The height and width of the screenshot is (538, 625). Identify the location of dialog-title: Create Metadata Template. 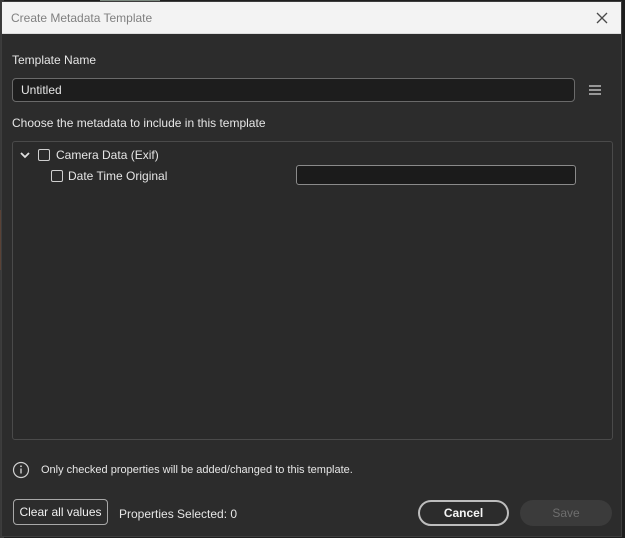
(82, 18).